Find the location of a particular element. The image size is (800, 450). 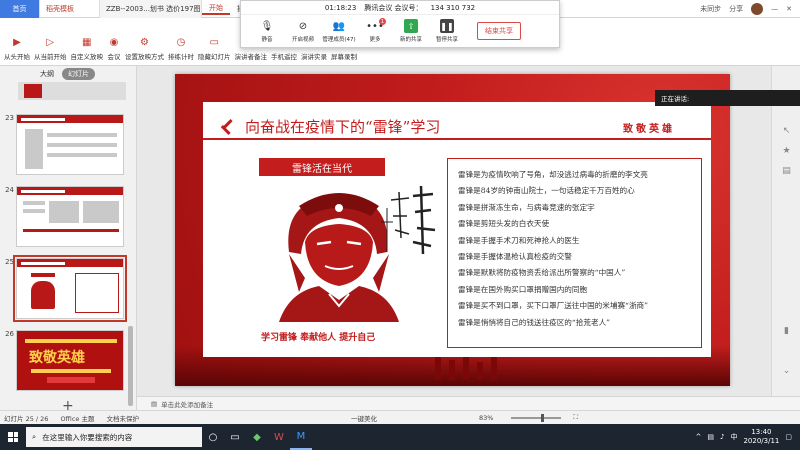

avatar is located at coordinates (757, 9).